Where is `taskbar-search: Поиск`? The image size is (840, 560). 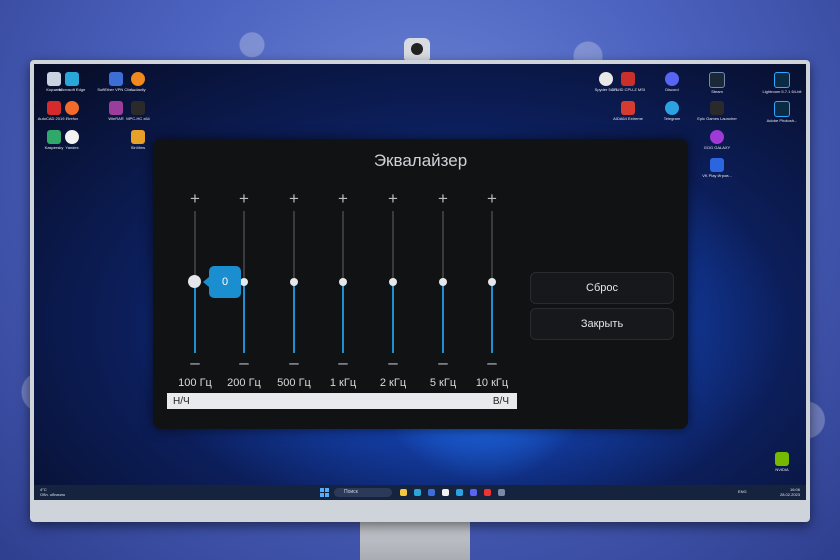
taskbar-search: Поиск is located at coordinates (363, 492).